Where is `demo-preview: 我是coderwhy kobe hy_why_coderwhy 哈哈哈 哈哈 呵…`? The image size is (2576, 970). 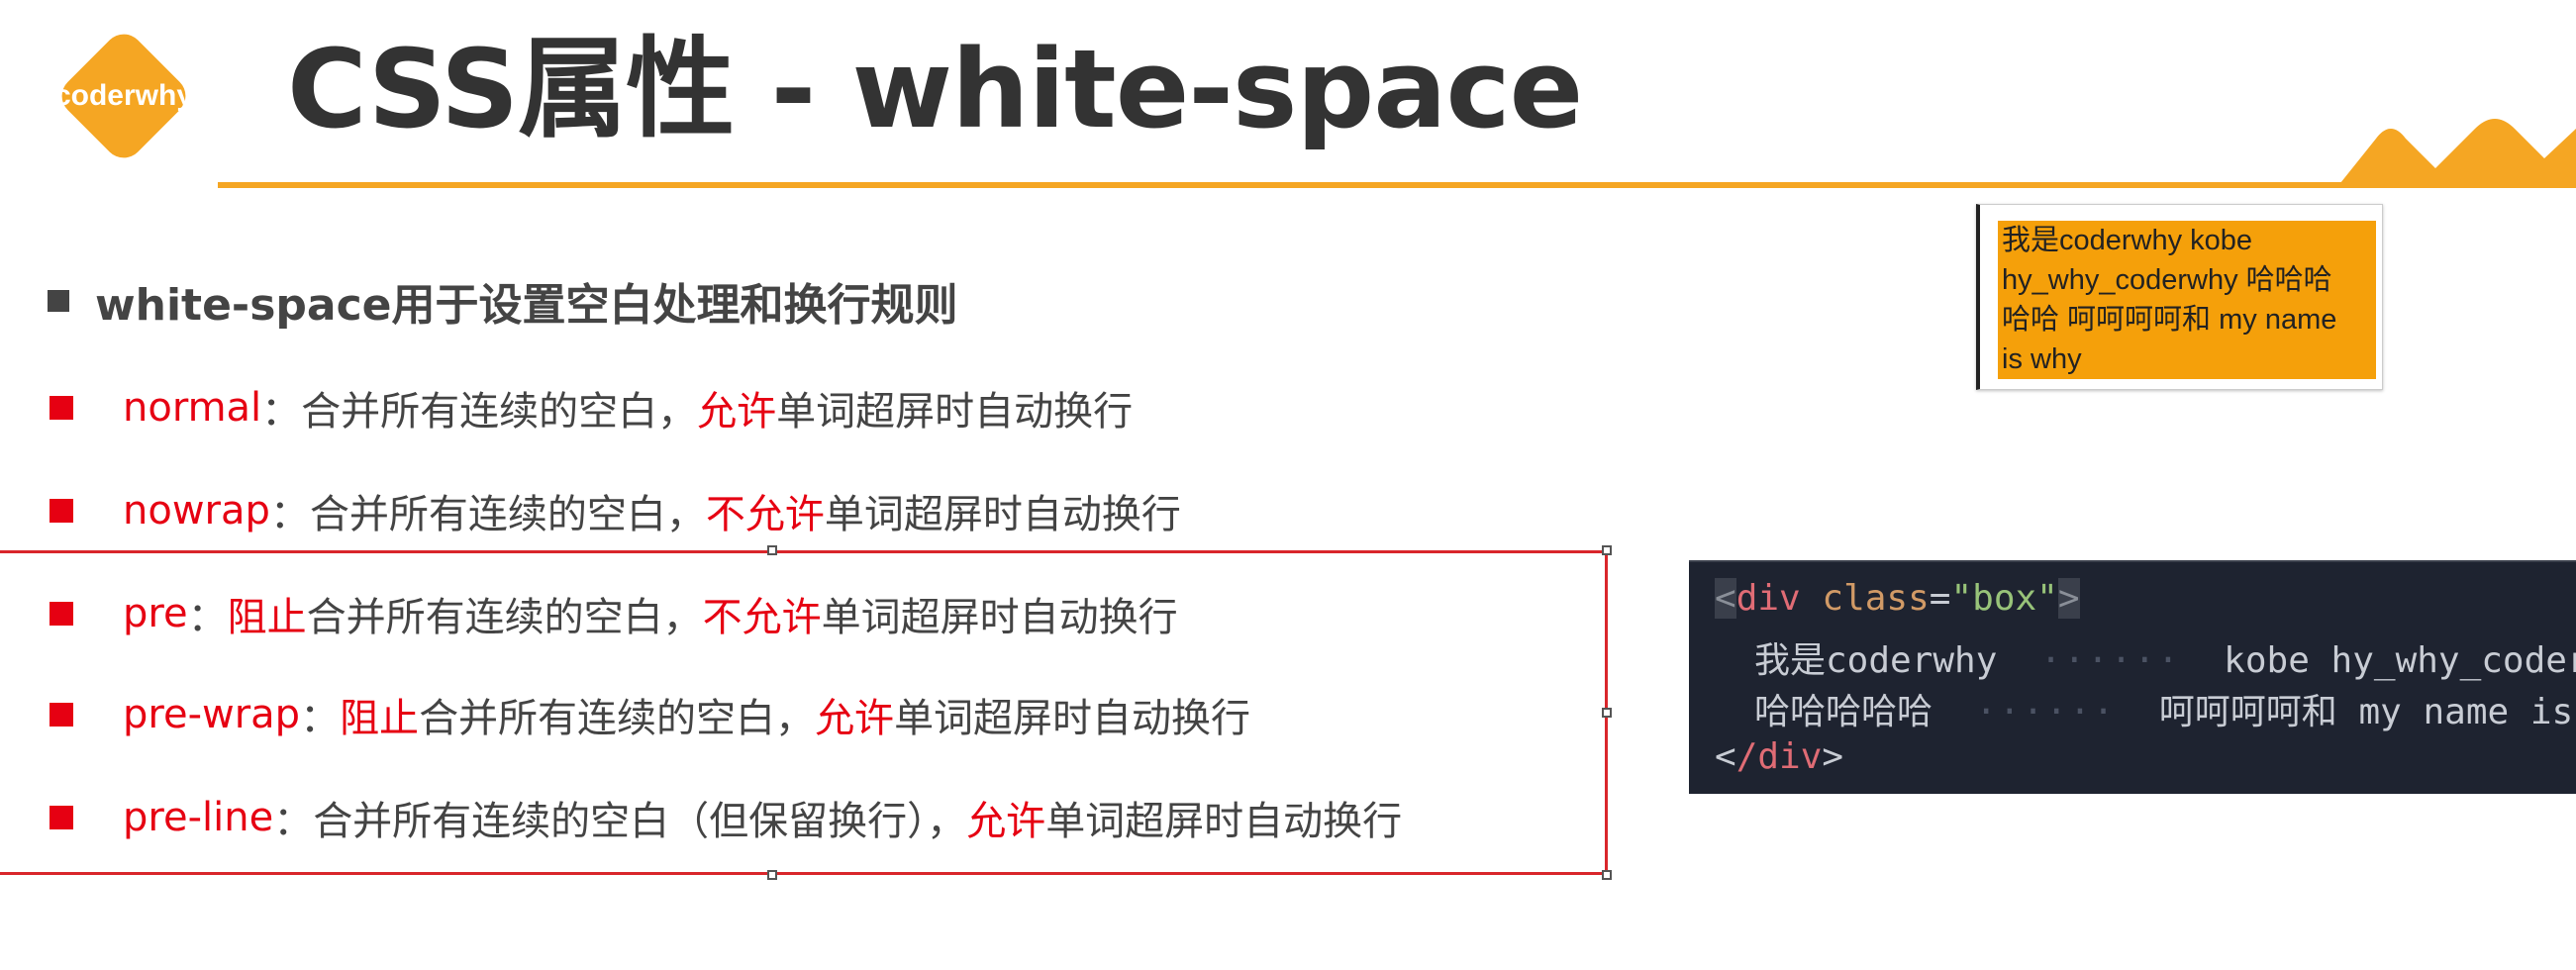 demo-preview: 我是coderwhy kobe hy_why_coderwhy 哈哈哈 哈哈 呵… is located at coordinates (2180, 297).